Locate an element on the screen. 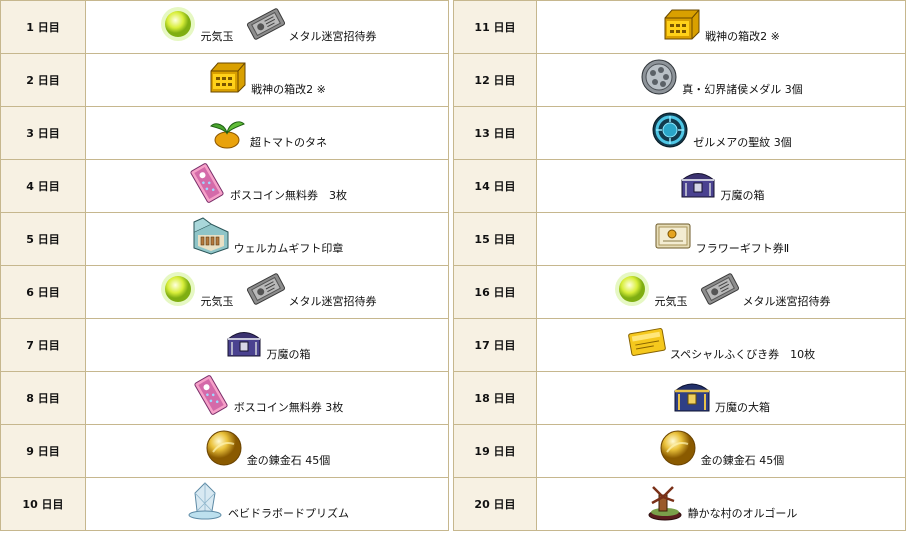 This screenshot has height=533, width=906. dark-chest-icon is located at coordinates (697, 185).